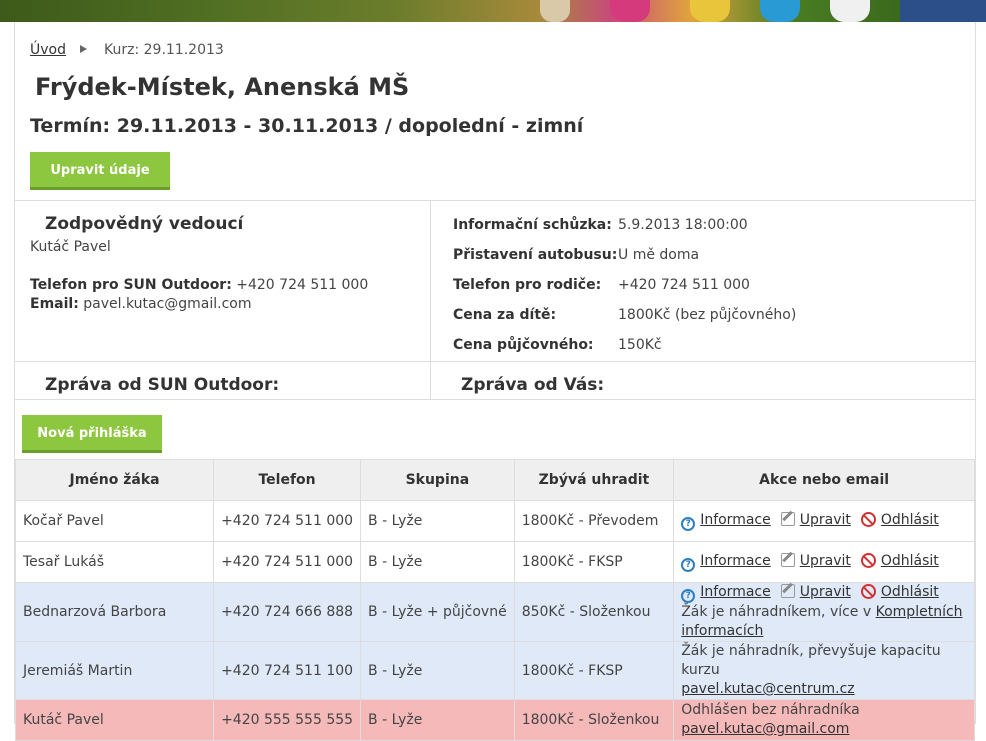 The image size is (986, 741). Describe the element at coordinates (287, 670) in the screenshot. I see `student-phone: +420 724 511 100` at that location.